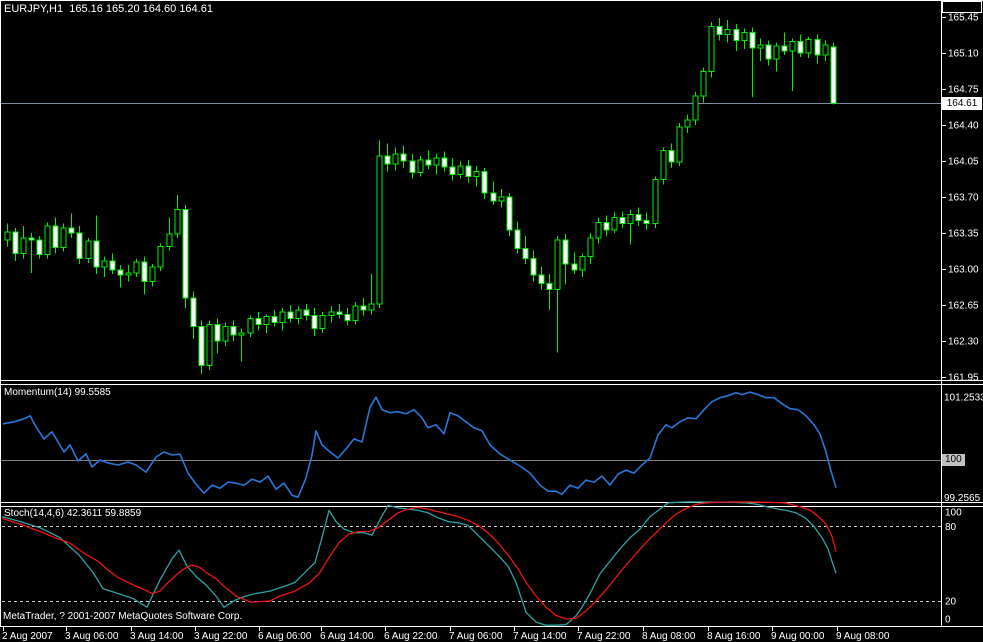  Describe the element at coordinates (963, 341) in the screenshot. I see `price-axis-label: 162.30` at that location.